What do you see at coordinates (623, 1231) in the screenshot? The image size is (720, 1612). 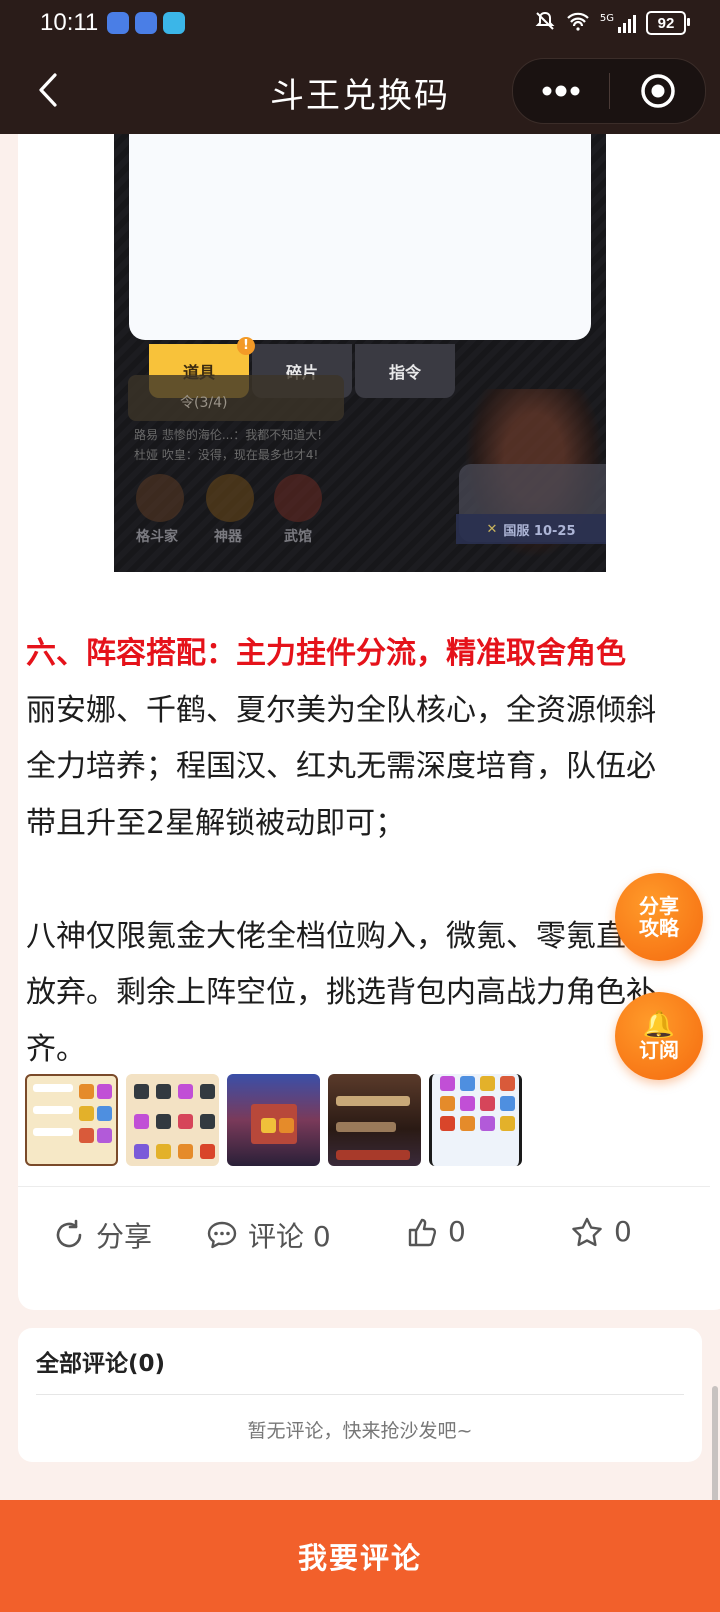 I see `favorite-count: 0` at bounding box center [623, 1231].